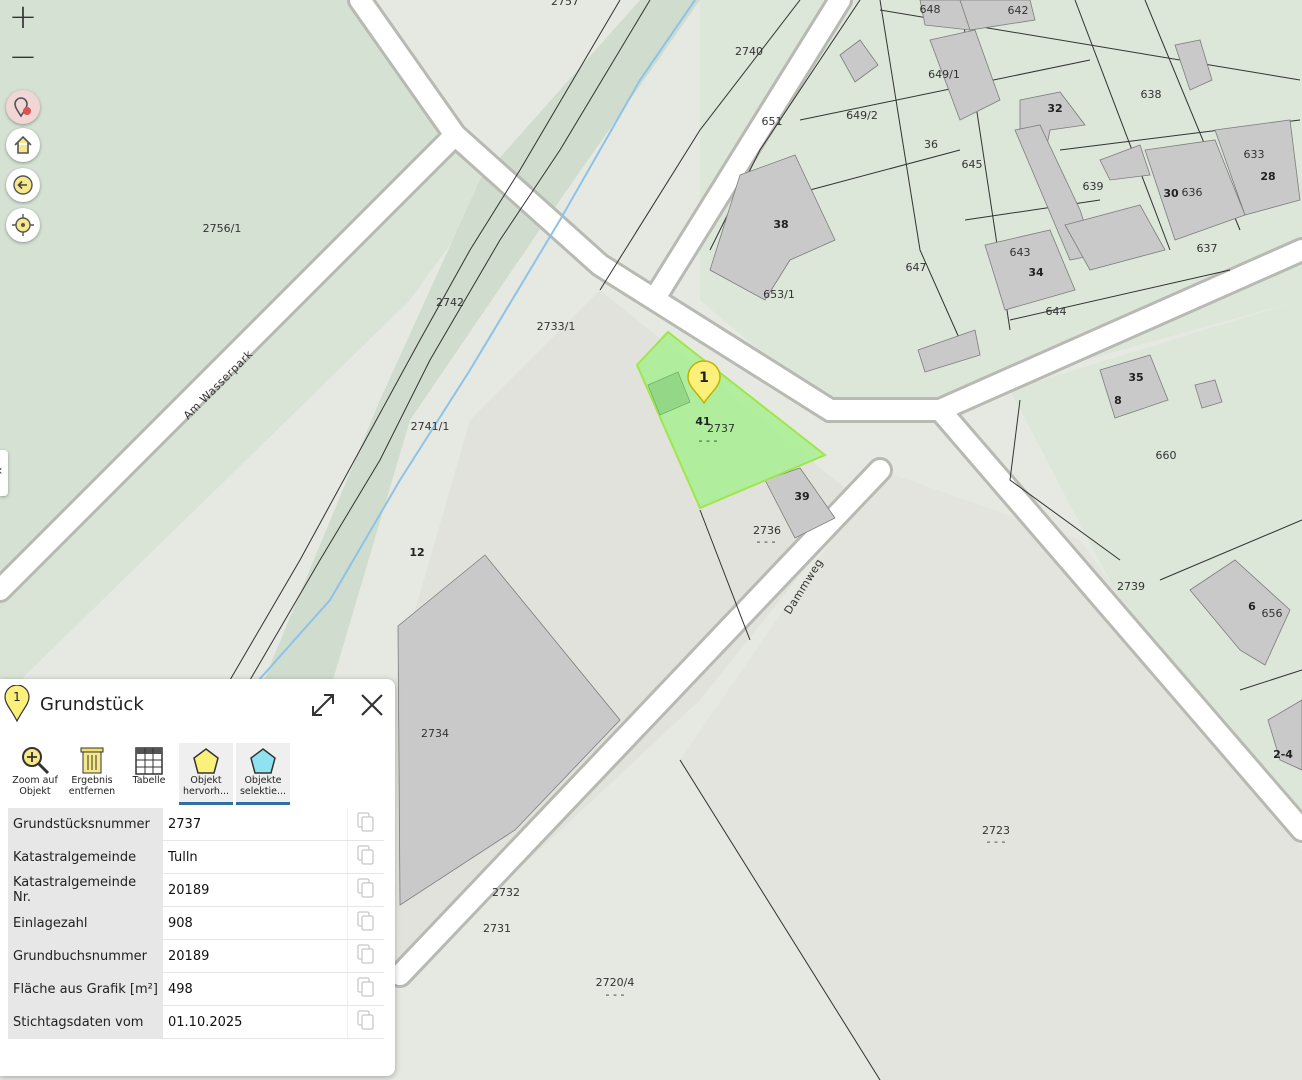 The image size is (1302, 1080). Describe the element at coordinates (1036, 272) in the screenshot. I see `house-number-label: 34` at that location.